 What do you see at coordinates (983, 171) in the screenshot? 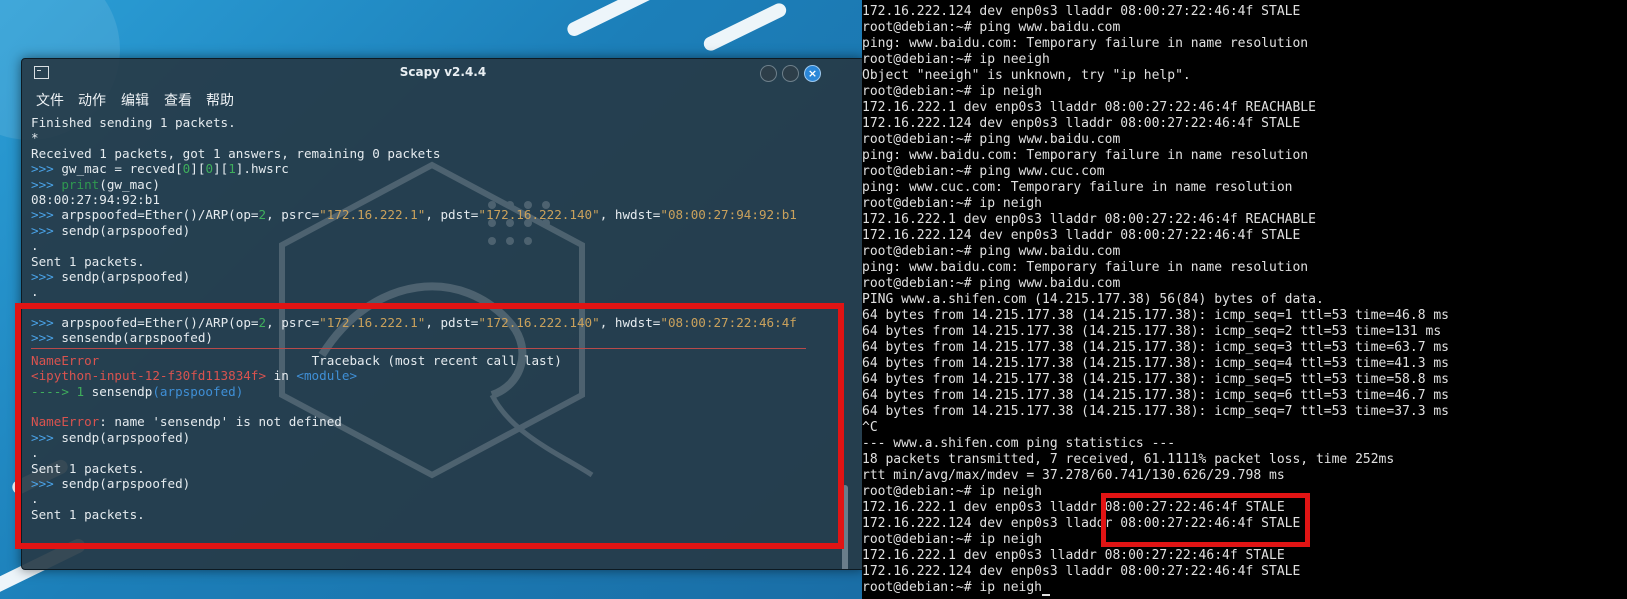
I see `console-line: root@debian:~# ping www.cuc.com` at bounding box center [983, 171].